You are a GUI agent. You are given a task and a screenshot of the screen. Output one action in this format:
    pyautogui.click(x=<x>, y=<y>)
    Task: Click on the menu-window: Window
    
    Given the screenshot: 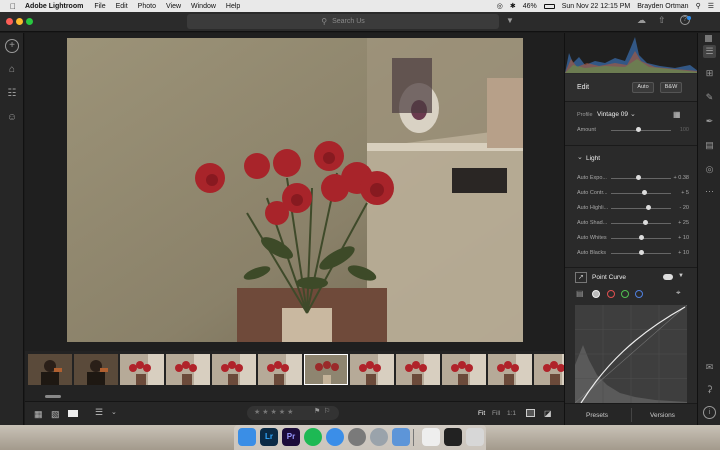 What is the action you would take?
    pyautogui.click(x=203, y=6)
    